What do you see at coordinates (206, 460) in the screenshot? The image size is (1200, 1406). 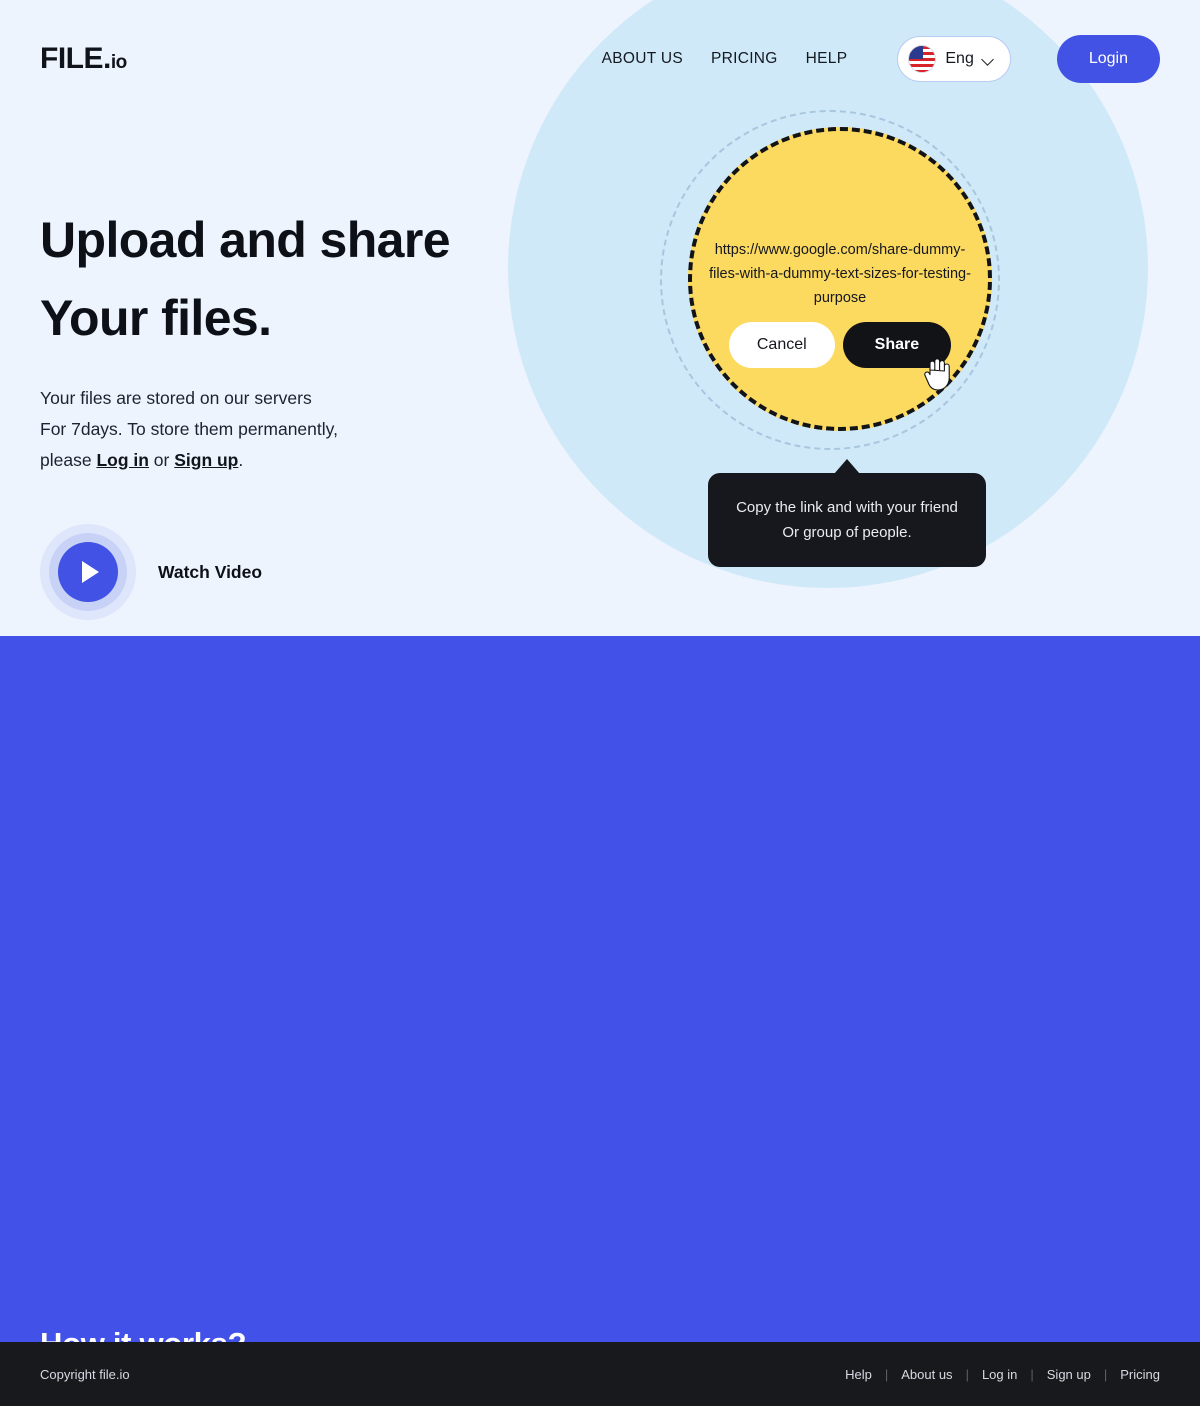 I see `signup-link: Sign up` at bounding box center [206, 460].